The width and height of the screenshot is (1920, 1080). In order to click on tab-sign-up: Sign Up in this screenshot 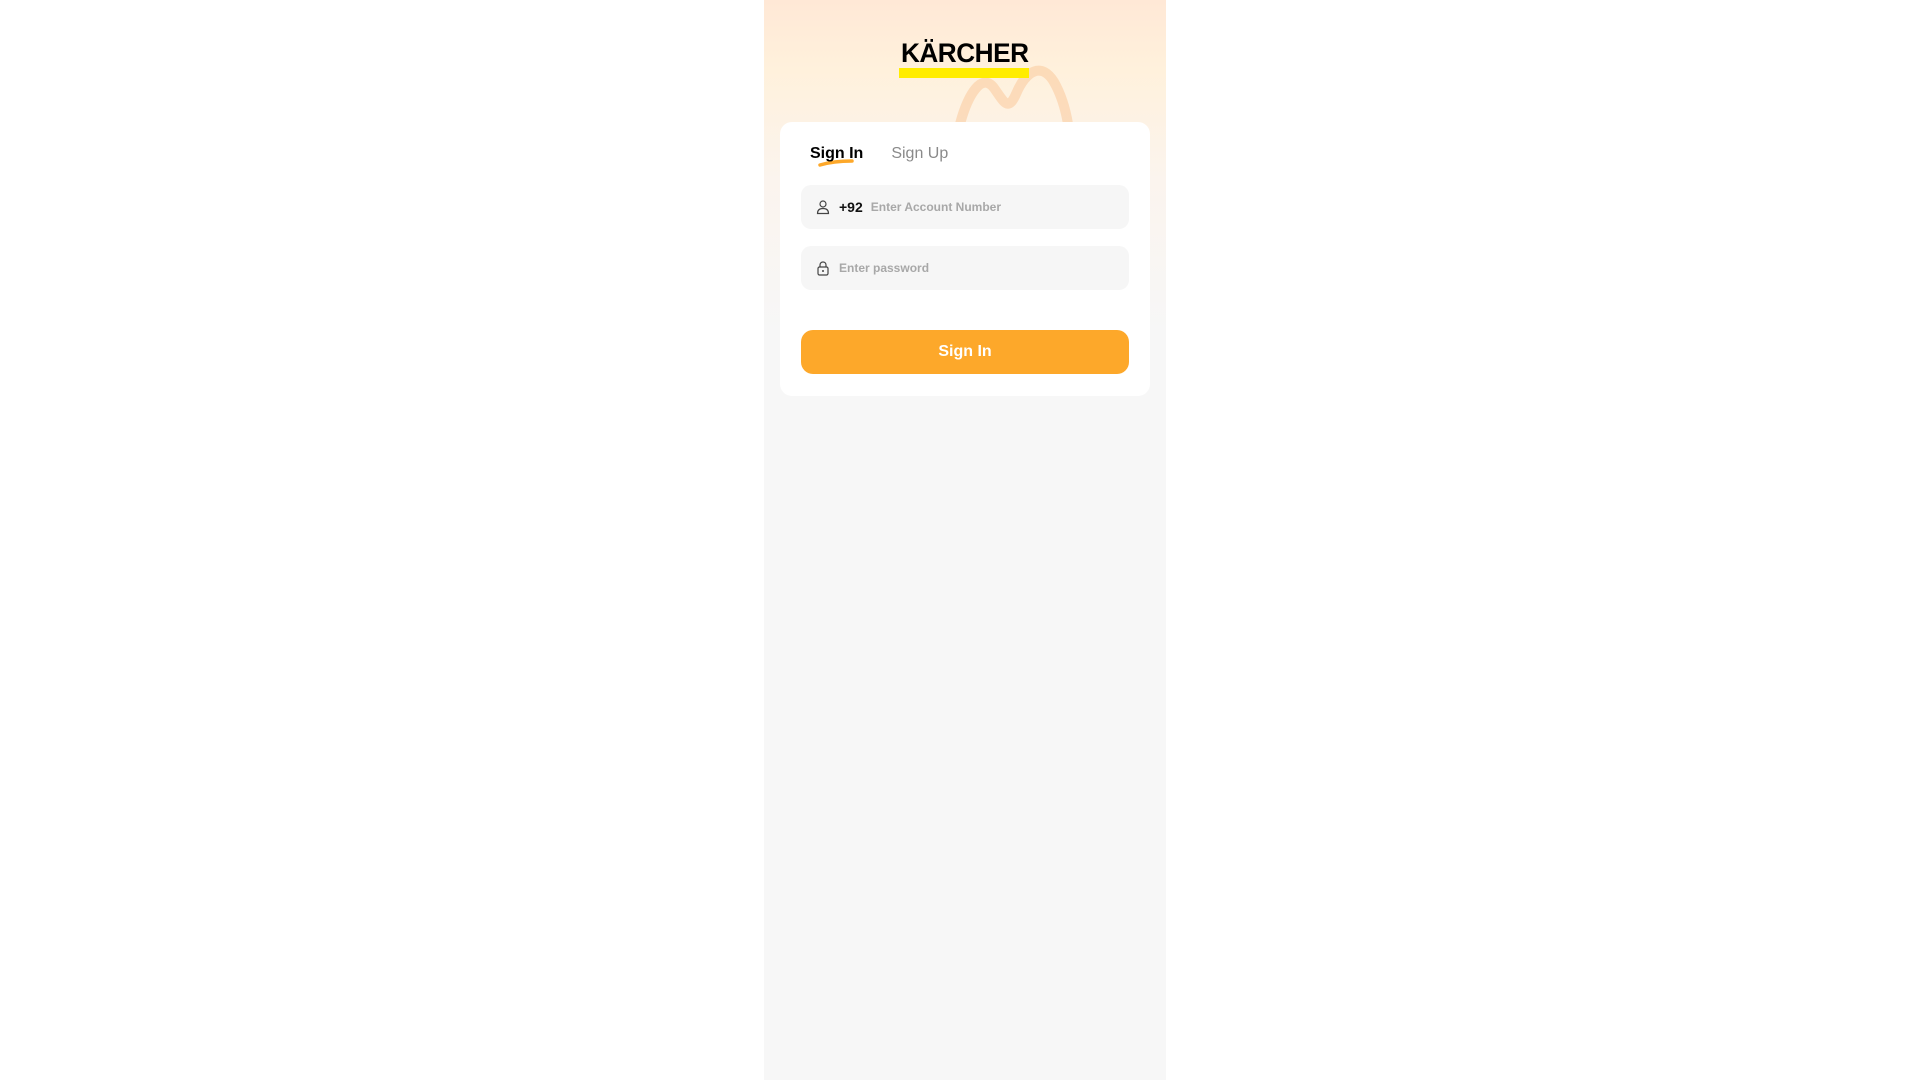, I will do `click(919, 157)`.